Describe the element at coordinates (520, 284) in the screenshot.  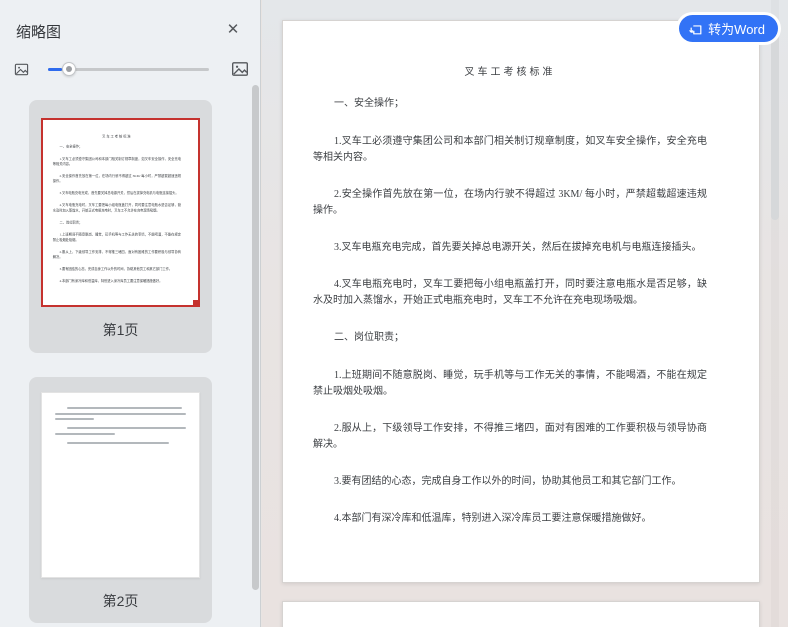
I see `doc-line: 4.叉车电瓶充电时，叉车工要把每小组电瓶盖打开，同时要注意电瓶水是否足够，缺` at that location.